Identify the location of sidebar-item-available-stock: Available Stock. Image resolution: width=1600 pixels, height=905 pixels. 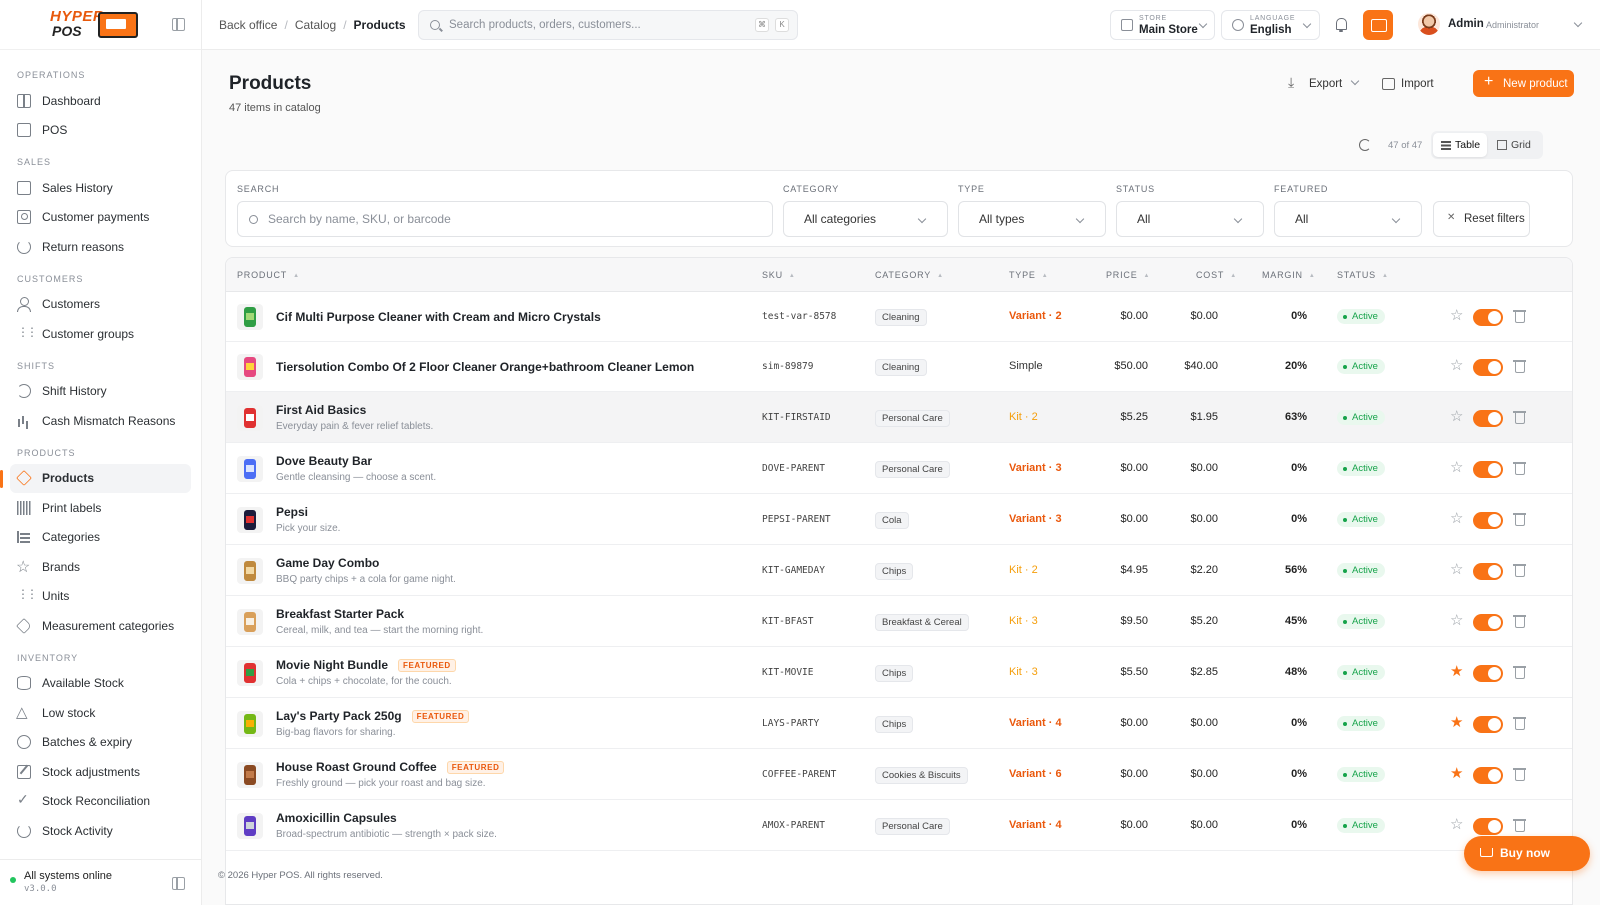
(100, 684).